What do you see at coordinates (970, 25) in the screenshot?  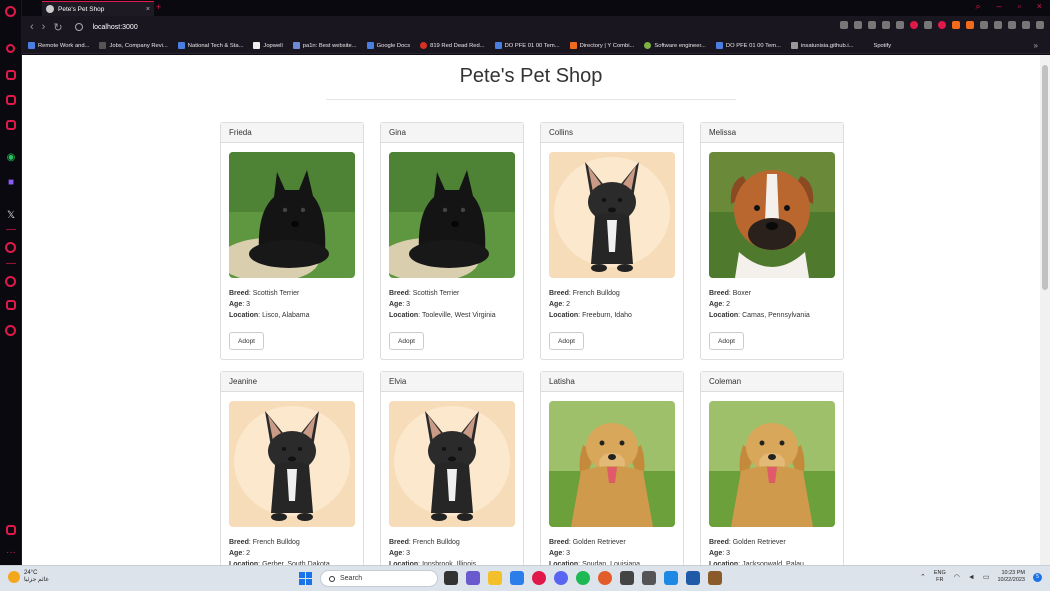 I see `extension-badge-icon` at bounding box center [970, 25].